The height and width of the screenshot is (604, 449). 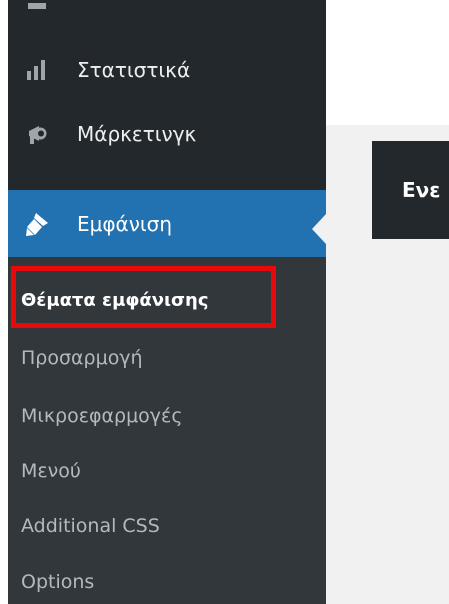 I want to click on content-top-panel, so click(x=387, y=62).